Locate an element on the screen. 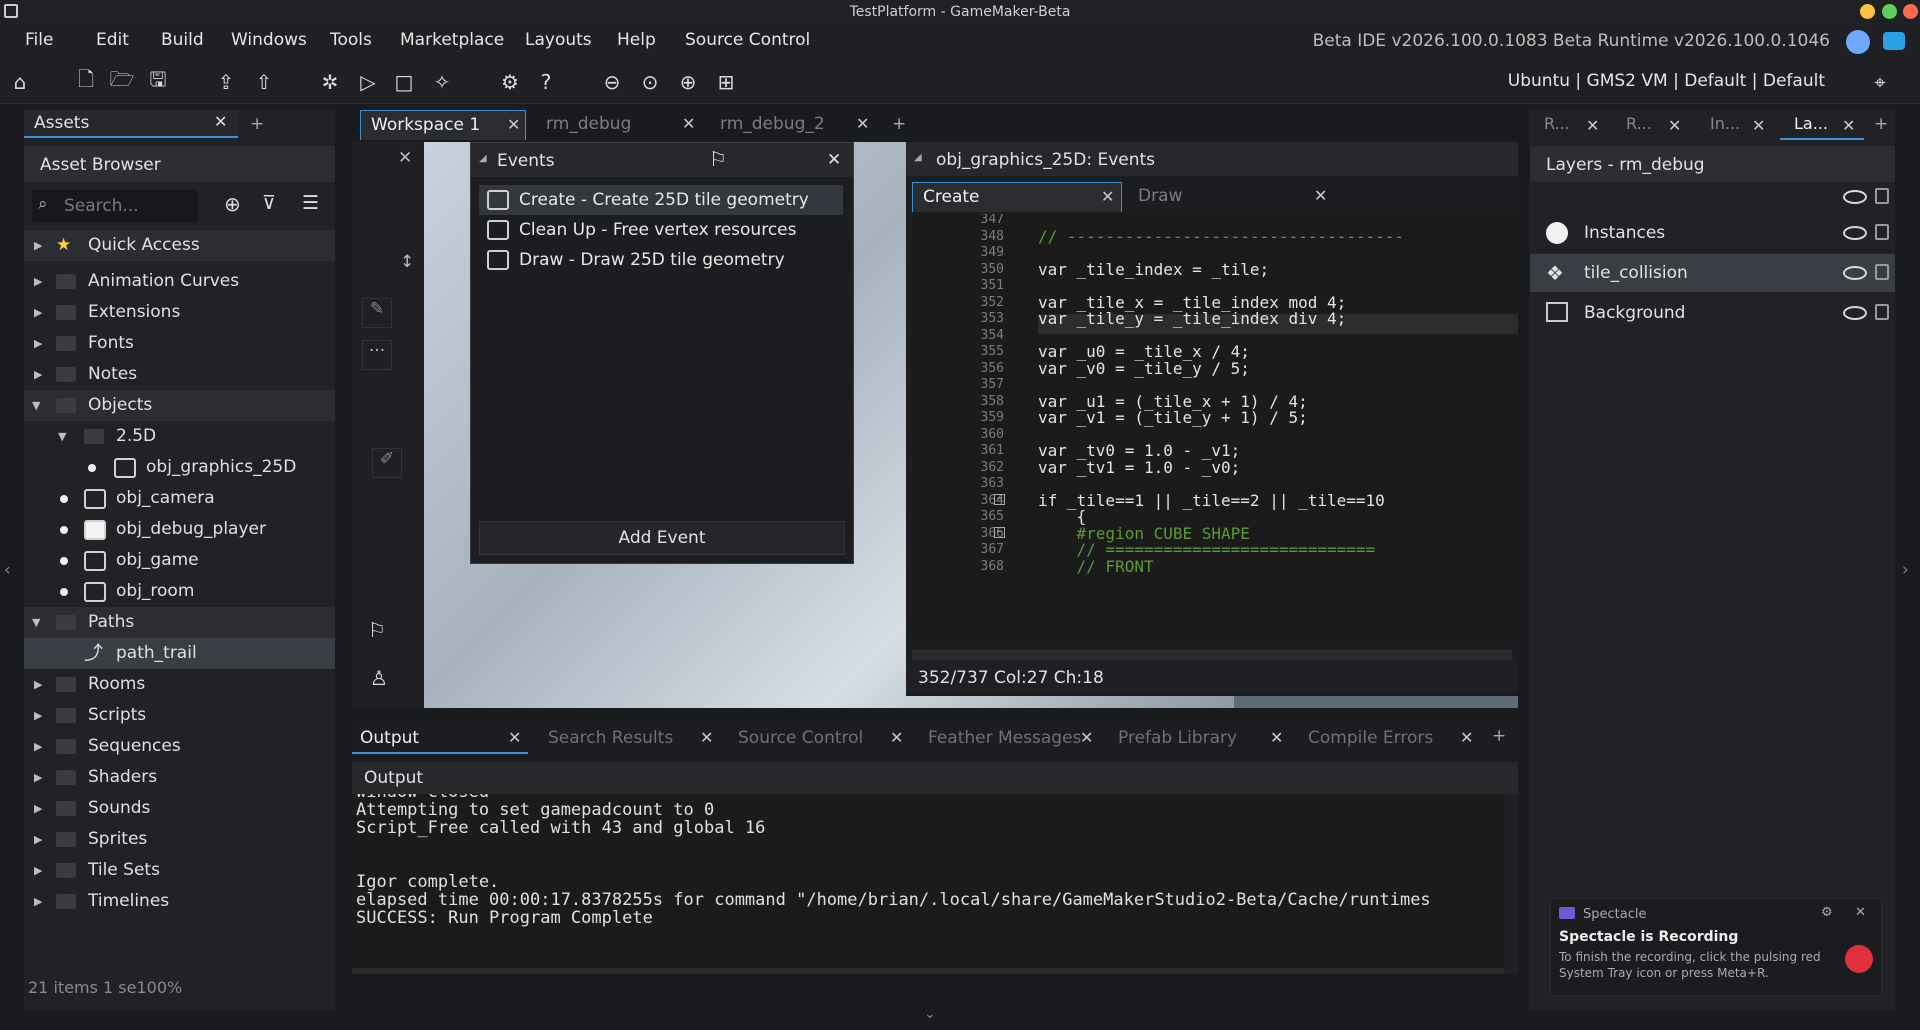 This screenshot has height=1030, width=1920. create-exe-icon: ⇧ is located at coordinates (264, 82).